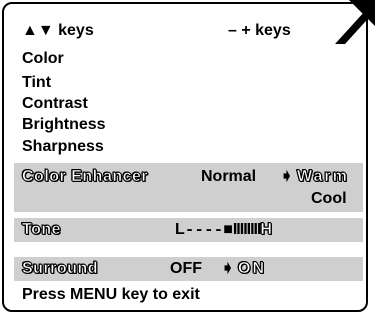 This screenshot has height=312, width=375. I want to click on tone-level-bars: IIIIIIII, so click(247, 229).